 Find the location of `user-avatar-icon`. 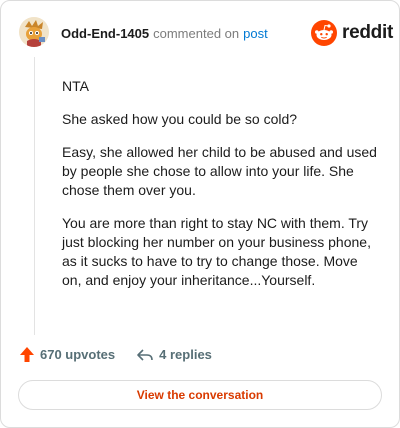

user-avatar-icon is located at coordinates (34, 32).